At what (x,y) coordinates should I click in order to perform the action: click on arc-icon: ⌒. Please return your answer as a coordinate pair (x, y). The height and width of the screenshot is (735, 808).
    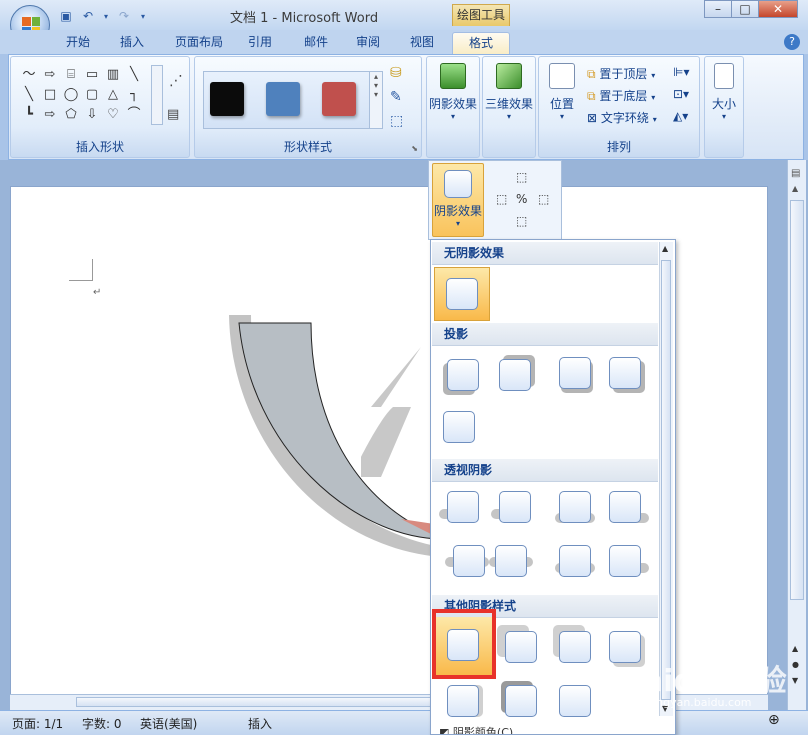
    Looking at the image, I should click on (134, 115).